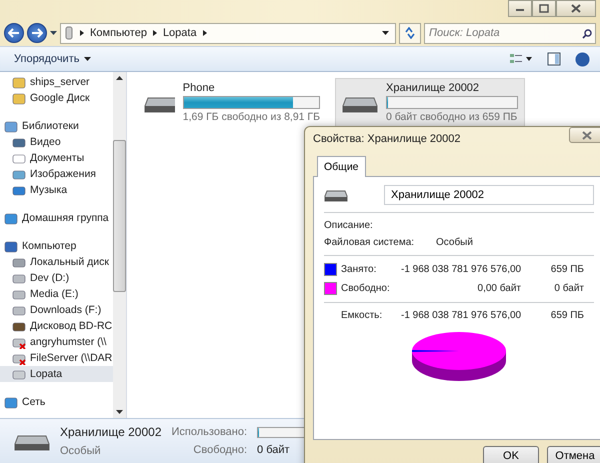  Describe the element at coordinates (56, 294) in the screenshot. I see `sidebar-item: Media (E:)` at that location.